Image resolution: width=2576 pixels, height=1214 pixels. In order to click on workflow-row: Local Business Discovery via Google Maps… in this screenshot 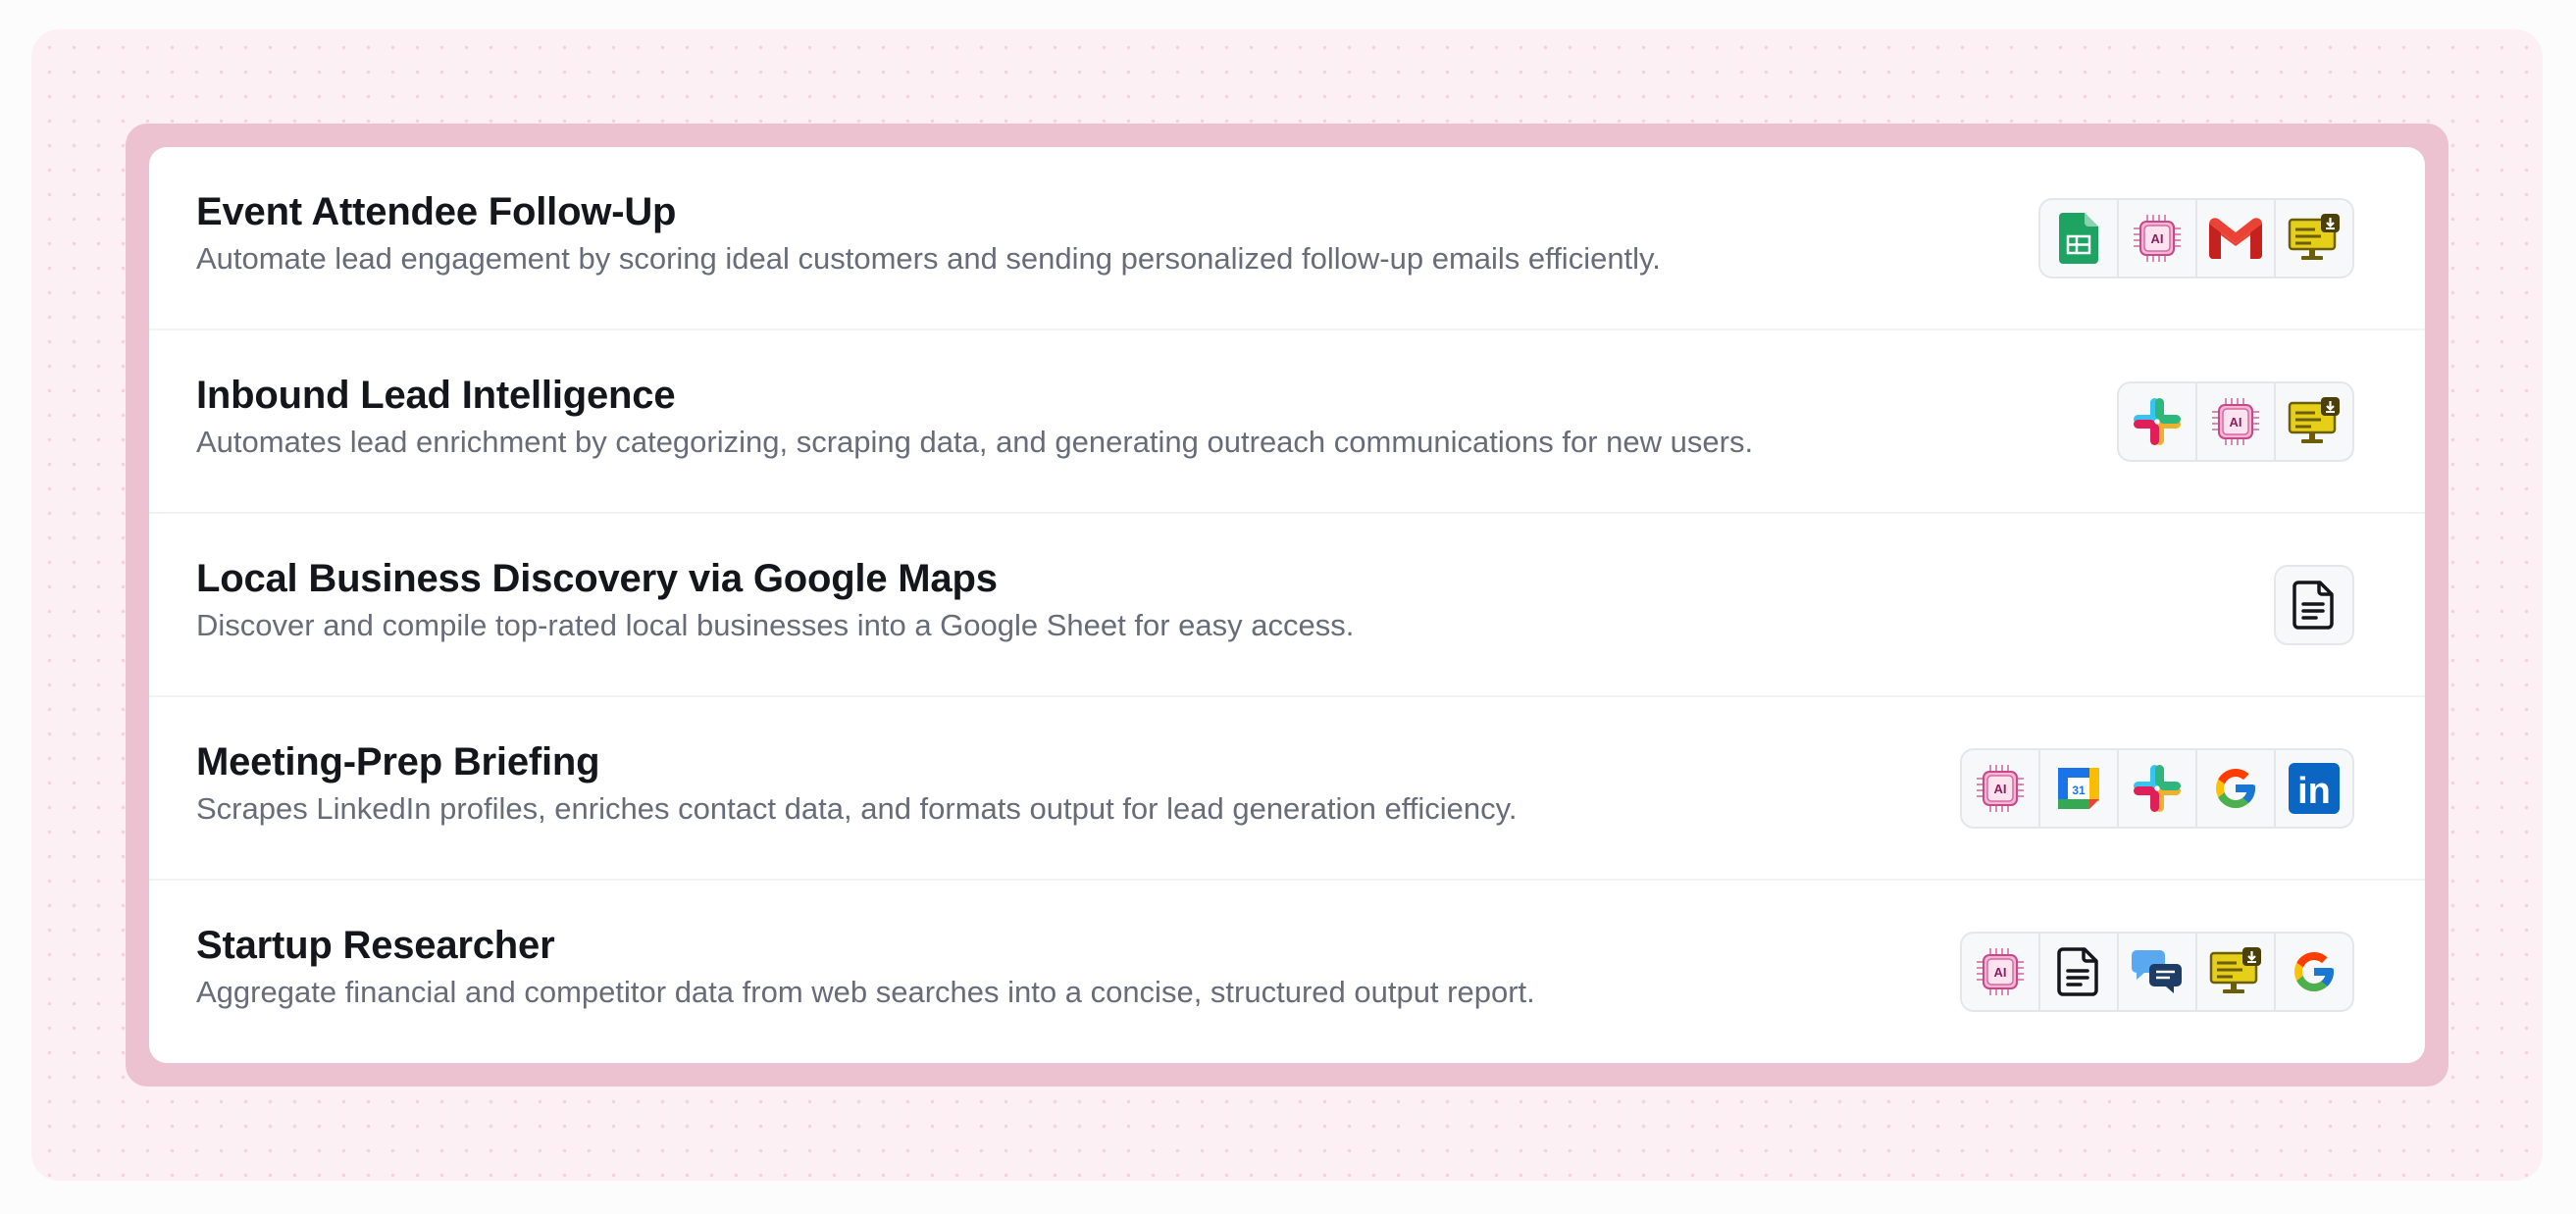, I will do `click(1287, 606)`.